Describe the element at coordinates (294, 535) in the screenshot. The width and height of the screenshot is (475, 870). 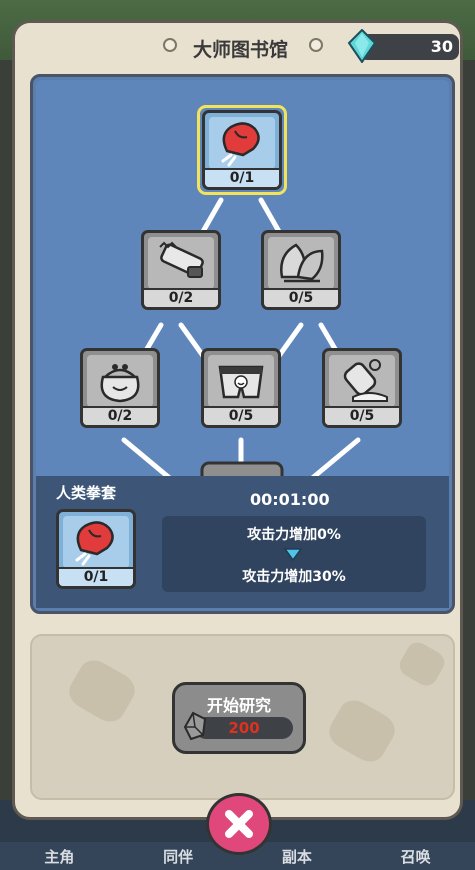
I see `effect-current: 攻击力增加0%` at that location.